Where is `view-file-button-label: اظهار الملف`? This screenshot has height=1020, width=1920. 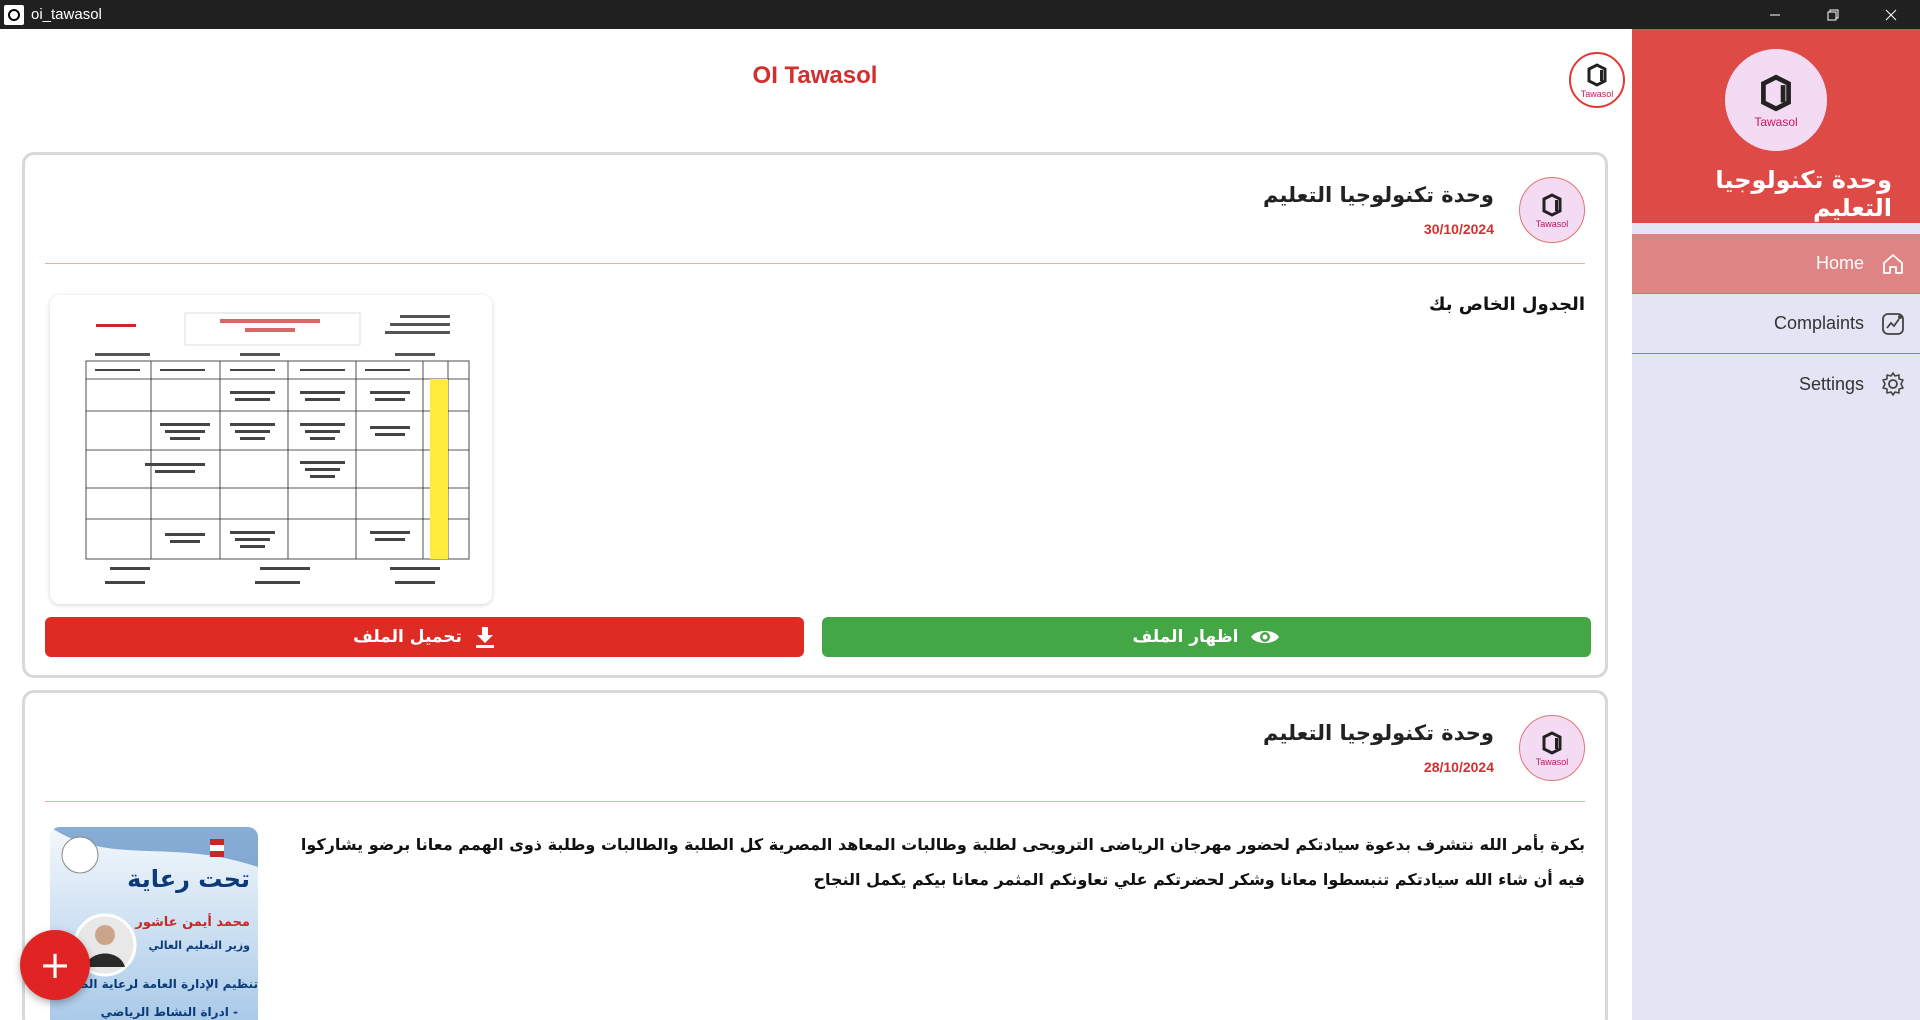 view-file-button-label: اظهار الملف is located at coordinates (1185, 637).